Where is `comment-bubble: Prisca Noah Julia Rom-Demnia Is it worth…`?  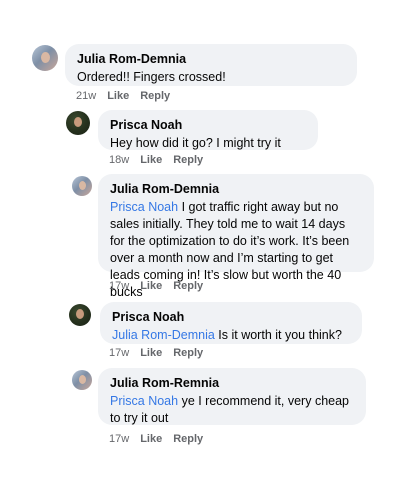 comment-bubble: Prisca Noah Julia Rom-Demnia Is it worth… is located at coordinates (231, 323).